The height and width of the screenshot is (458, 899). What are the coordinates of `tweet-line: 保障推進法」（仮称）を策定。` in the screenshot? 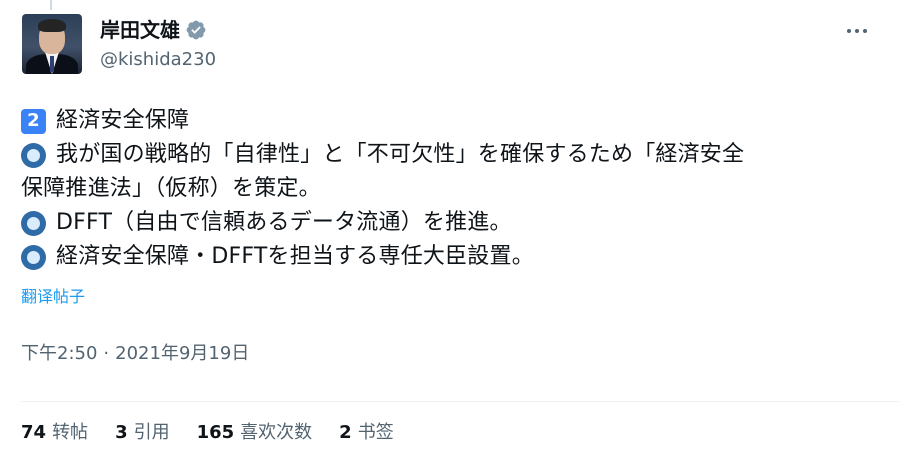 It's located at (451, 189).